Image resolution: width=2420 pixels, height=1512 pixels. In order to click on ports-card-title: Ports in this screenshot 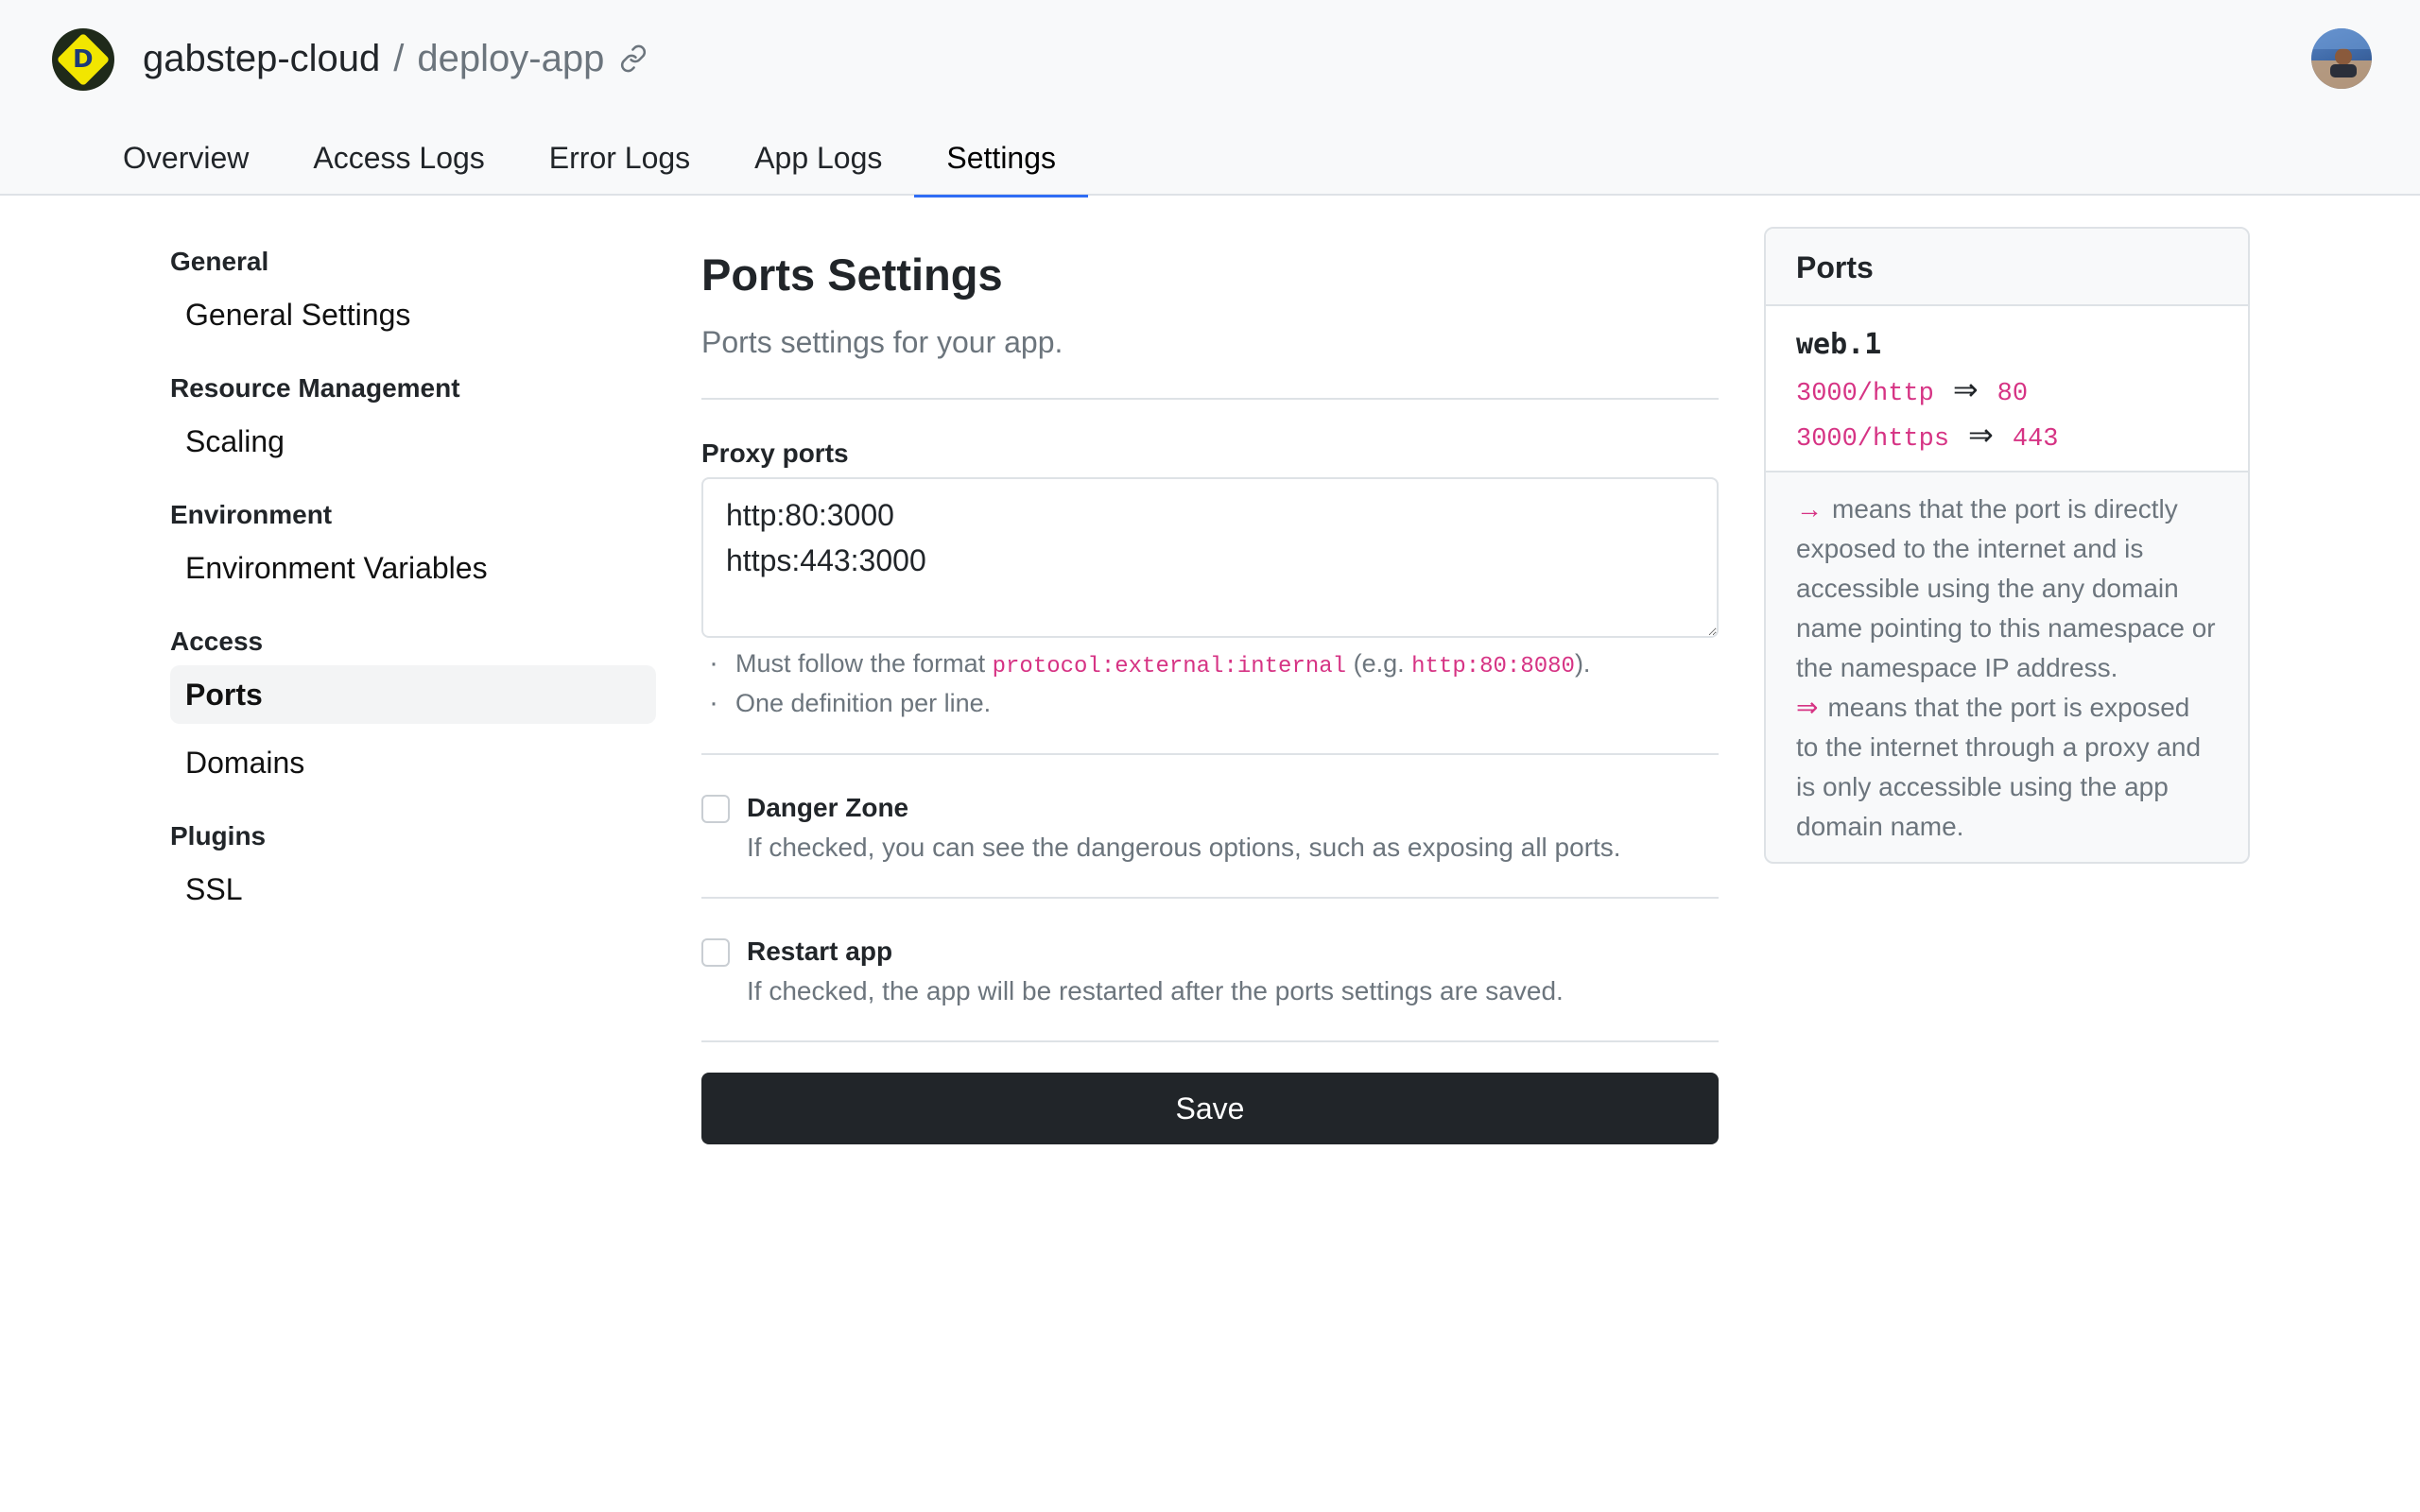, I will do `click(2007, 267)`.